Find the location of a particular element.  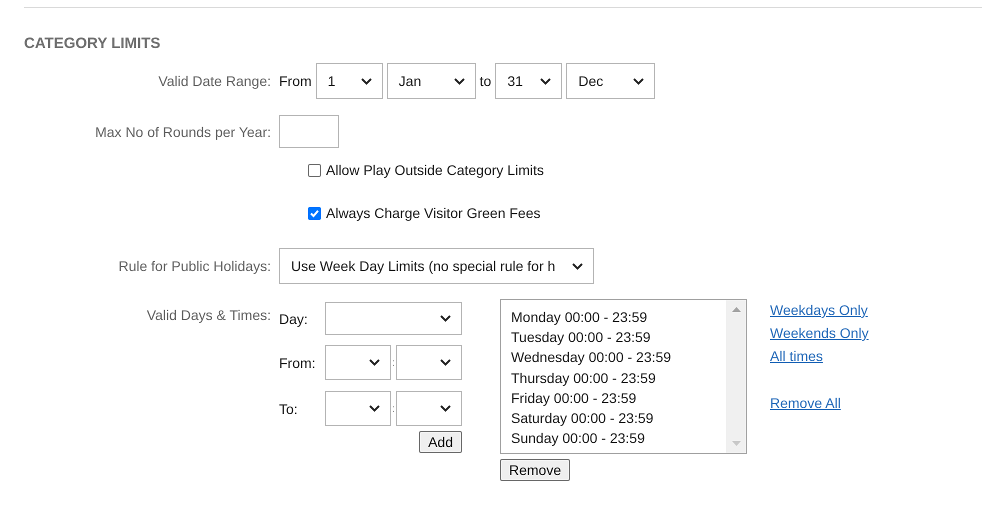

scroll-down-icon is located at coordinates (736, 443).